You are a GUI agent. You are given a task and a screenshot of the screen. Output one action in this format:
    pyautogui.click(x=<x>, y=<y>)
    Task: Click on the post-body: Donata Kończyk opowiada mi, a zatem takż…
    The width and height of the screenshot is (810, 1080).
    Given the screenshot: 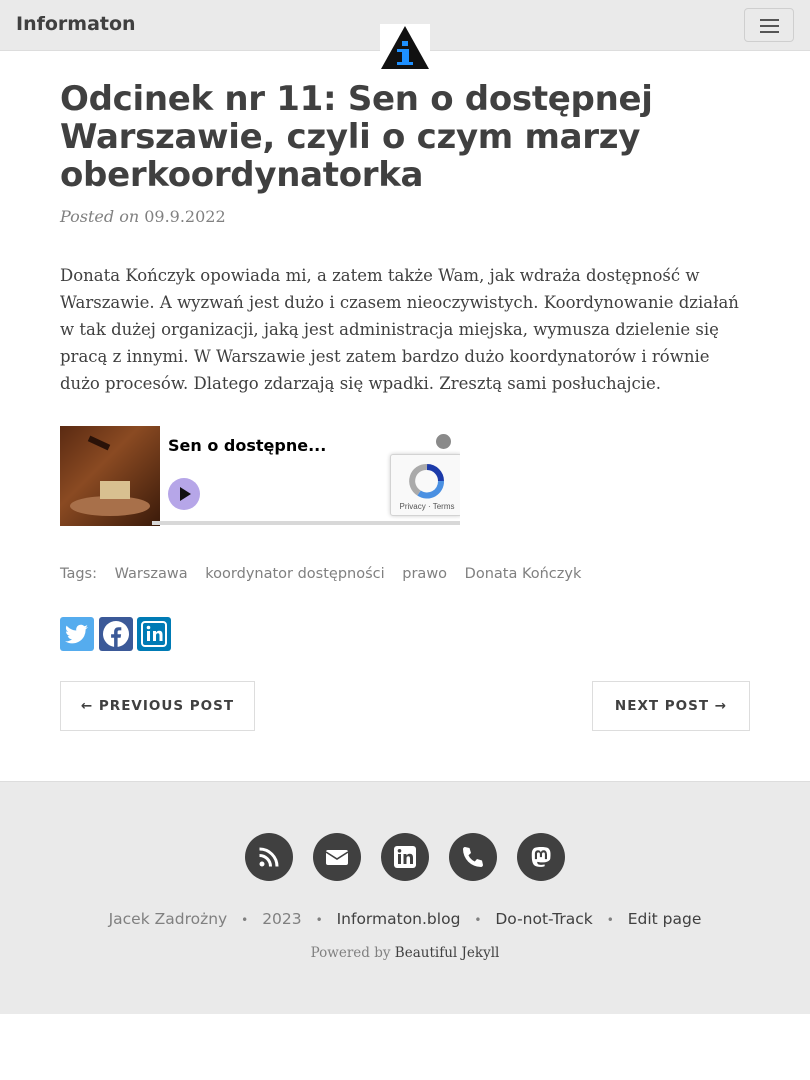 What is the action you would take?
    pyautogui.click(x=405, y=329)
    